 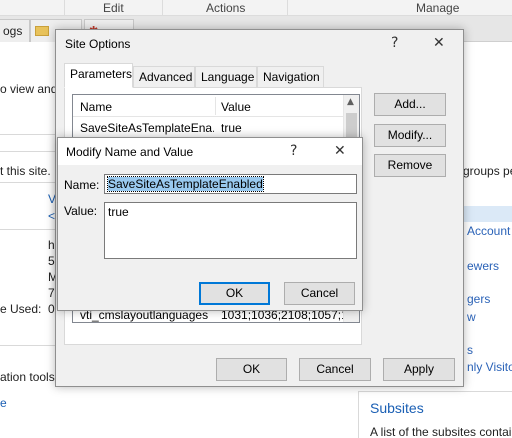 I want to click on name-field-value: SaveSiteAsTemplateEnabled, so click(x=185, y=184).